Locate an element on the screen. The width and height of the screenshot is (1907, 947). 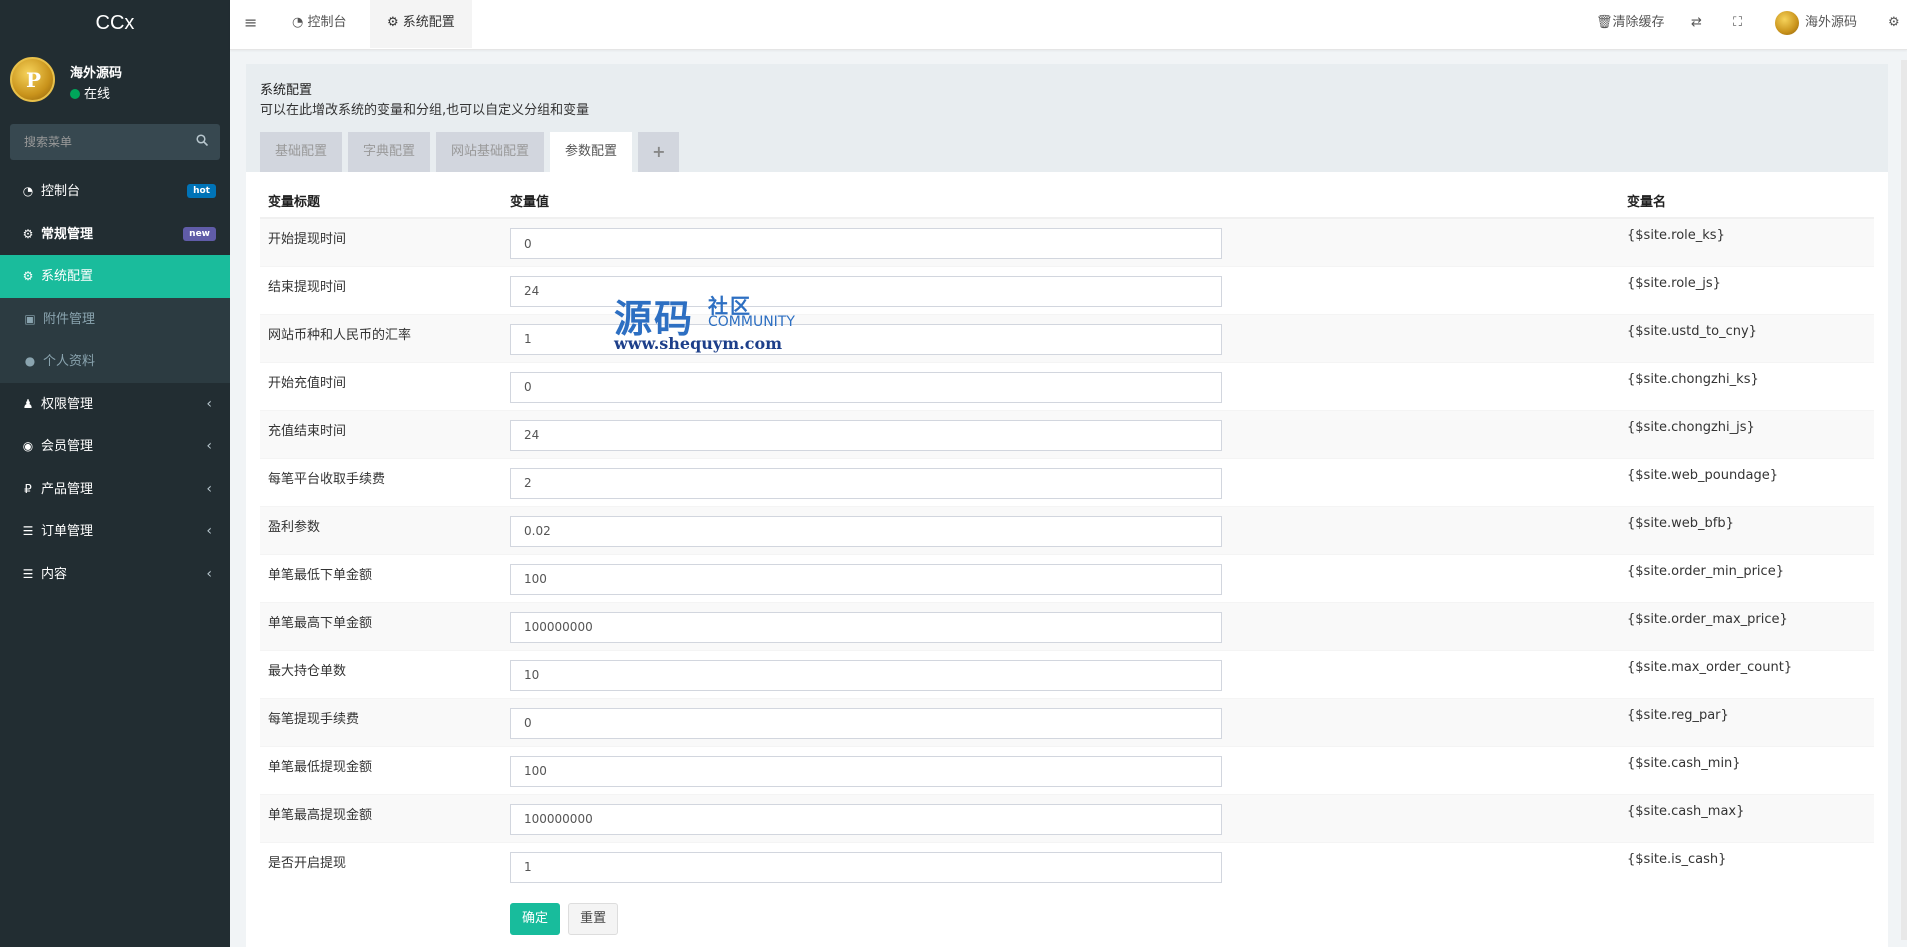
tab-dictionary: 字典配置 is located at coordinates (389, 152).